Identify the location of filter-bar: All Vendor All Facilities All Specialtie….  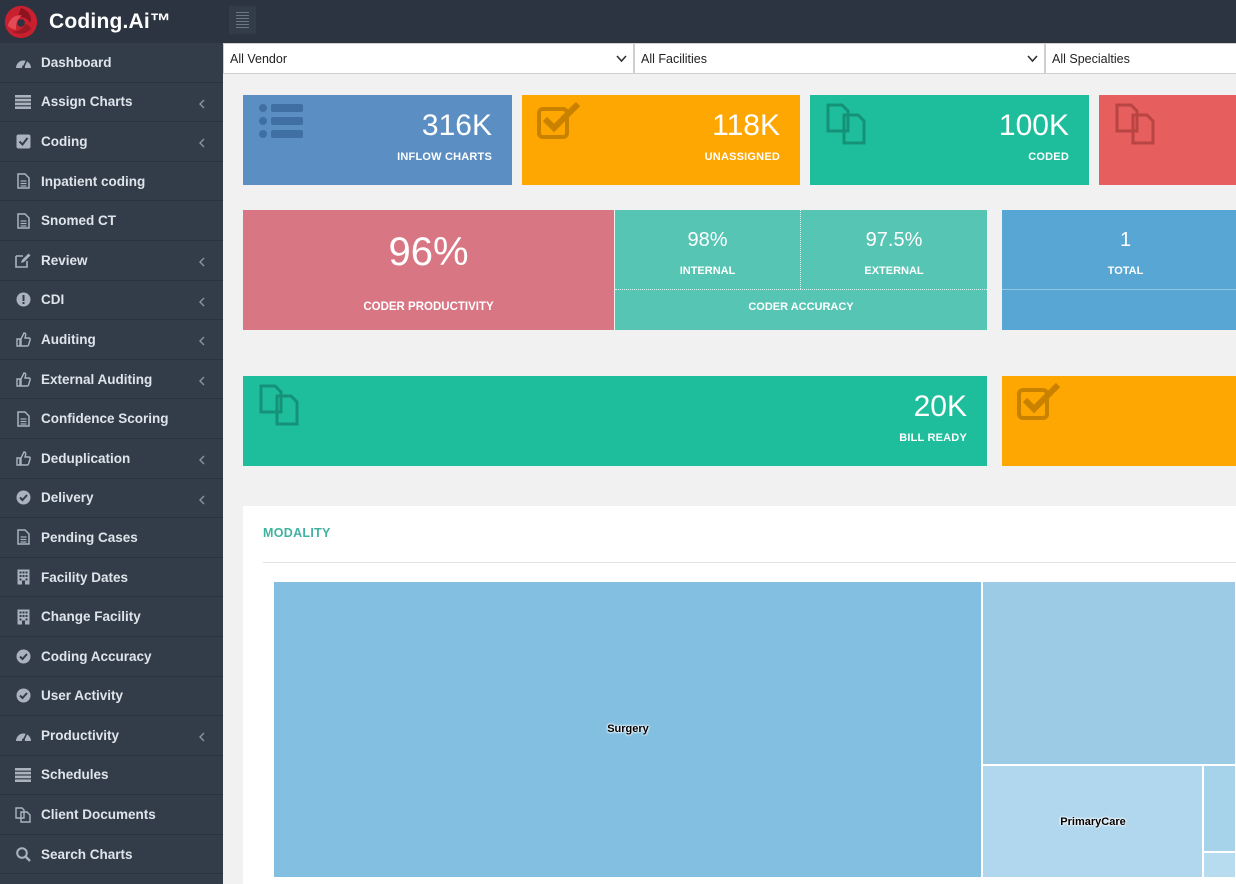
(729, 58).